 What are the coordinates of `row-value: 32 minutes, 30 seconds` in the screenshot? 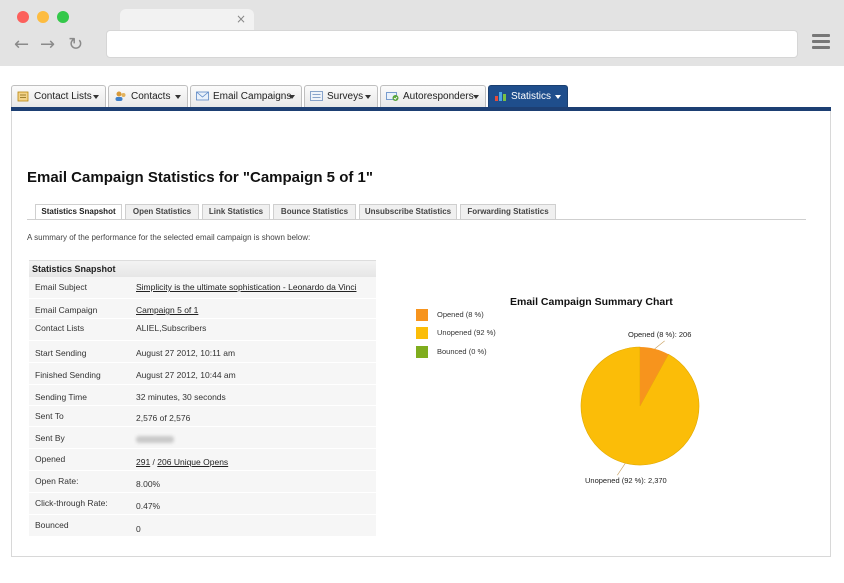 It's located at (181, 397).